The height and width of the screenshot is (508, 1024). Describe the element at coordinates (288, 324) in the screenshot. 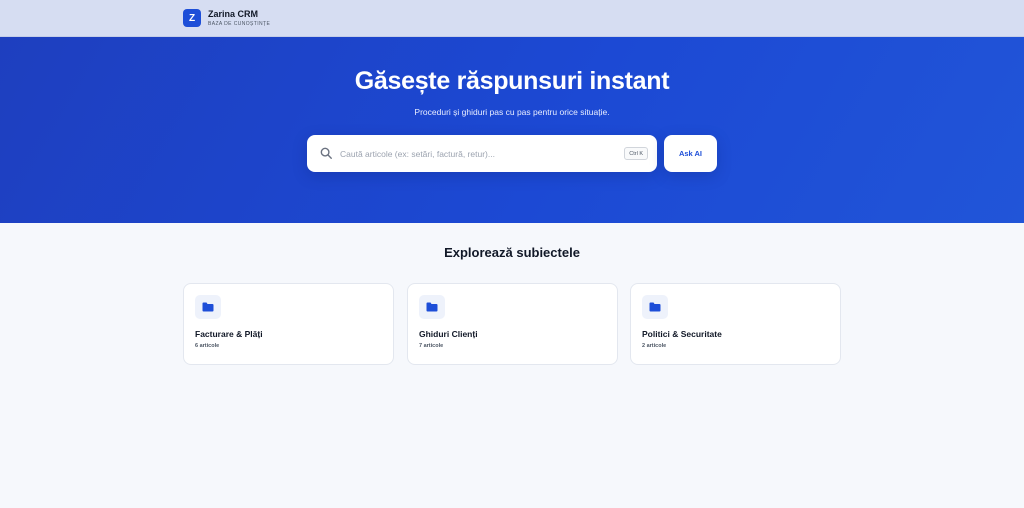

I see `topic-card-billing: Facturare & Plăți 6 articole` at that location.